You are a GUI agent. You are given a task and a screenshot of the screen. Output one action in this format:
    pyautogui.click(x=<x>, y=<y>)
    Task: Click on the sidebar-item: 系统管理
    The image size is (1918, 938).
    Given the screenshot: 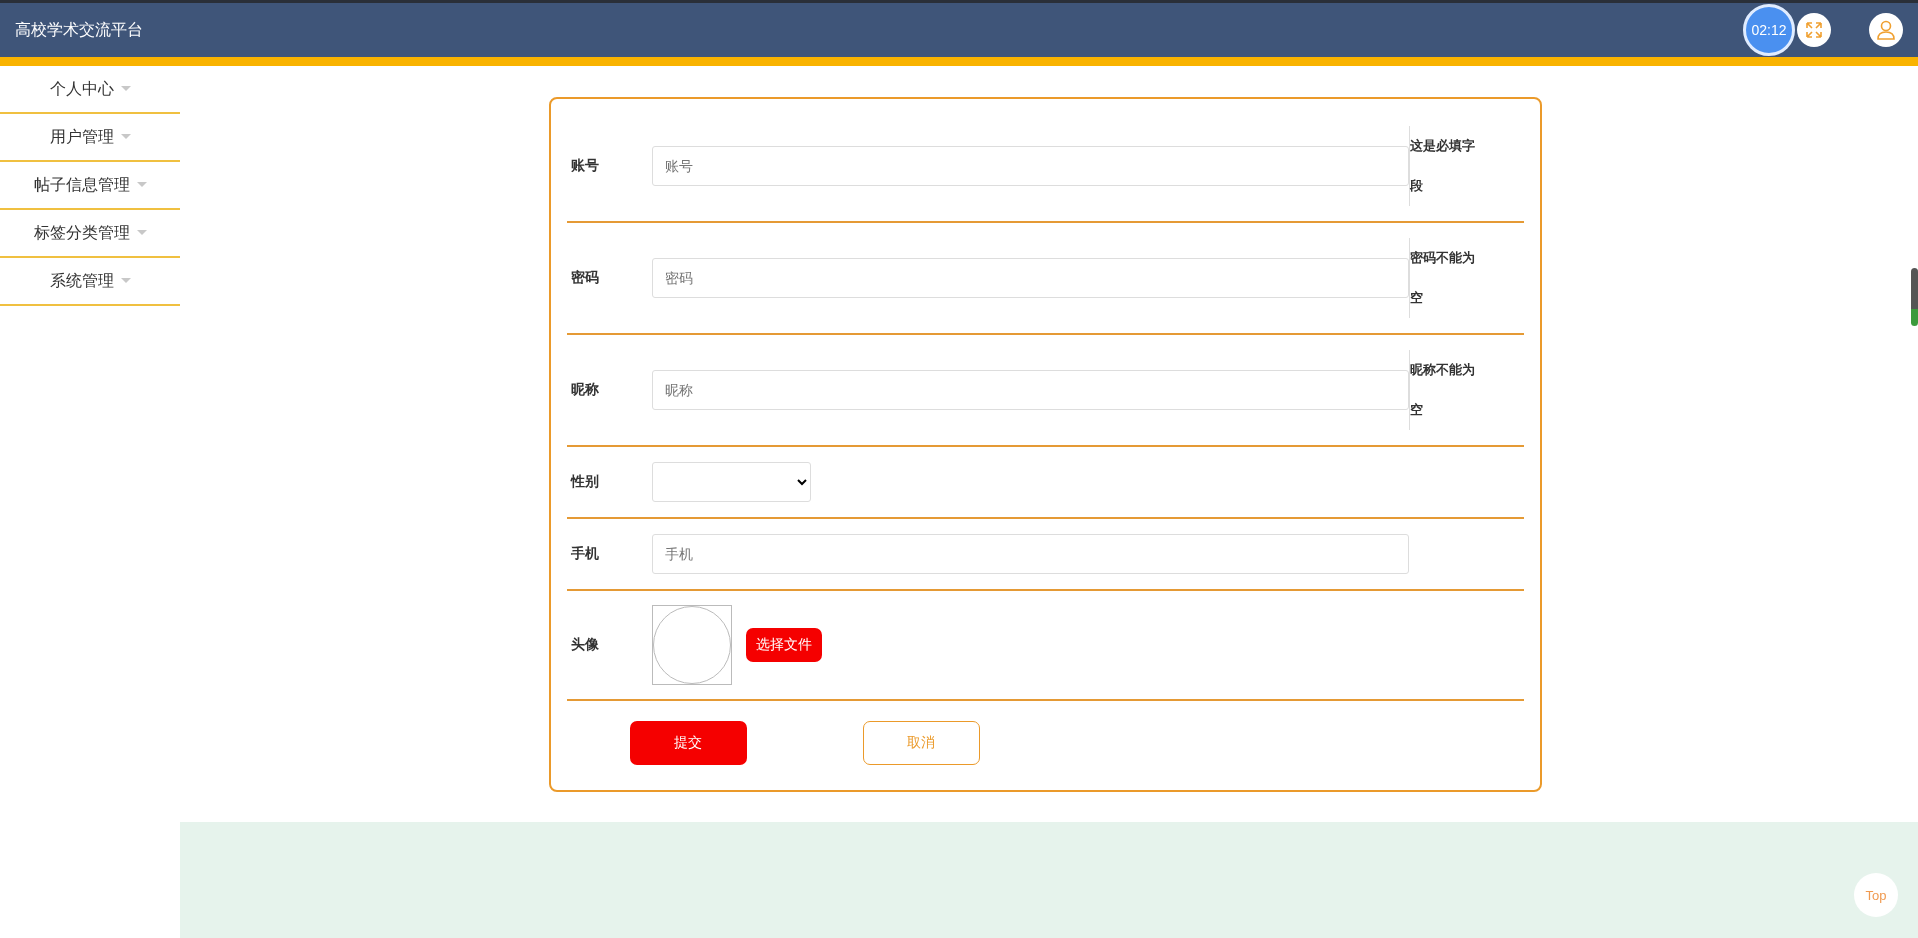 What is the action you would take?
    pyautogui.click(x=90, y=282)
    